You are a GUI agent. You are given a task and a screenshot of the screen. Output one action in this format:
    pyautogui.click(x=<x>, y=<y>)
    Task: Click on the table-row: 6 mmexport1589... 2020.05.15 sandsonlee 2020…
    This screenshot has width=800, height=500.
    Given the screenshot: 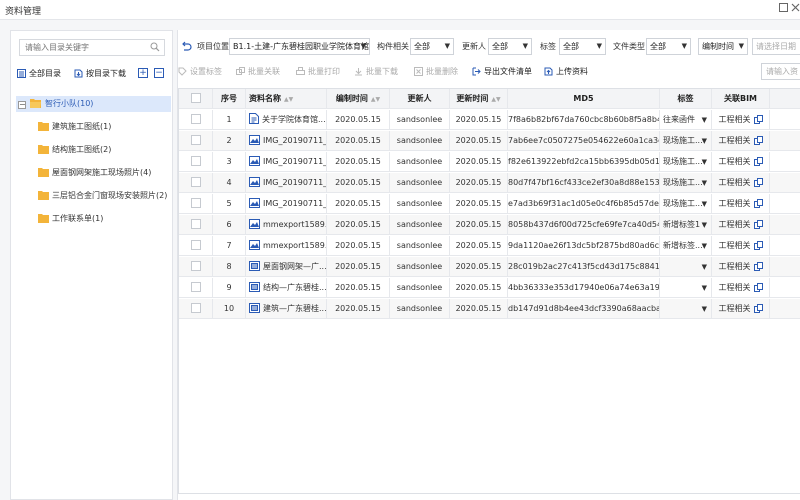 What is the action you would take?
    pyautogui.click(x=489, y=225)
    